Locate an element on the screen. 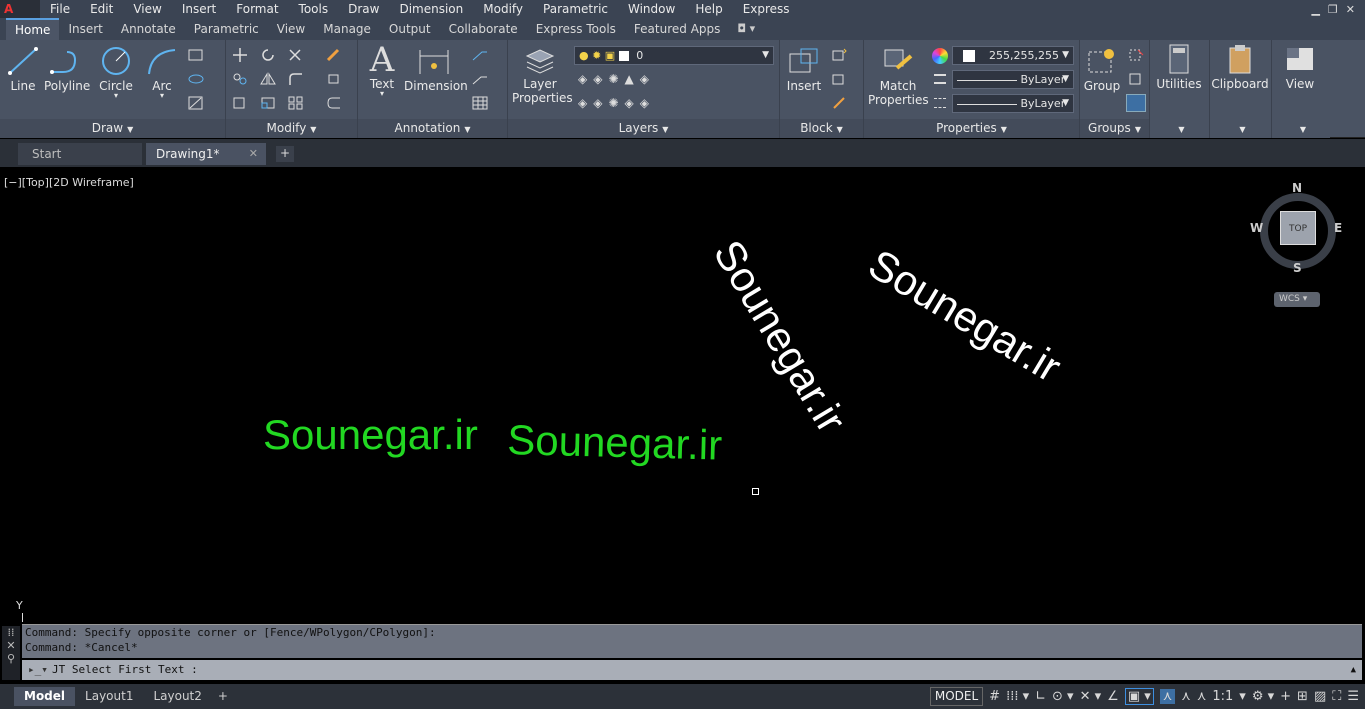  scale-icon is located at coordinates (268, 103).